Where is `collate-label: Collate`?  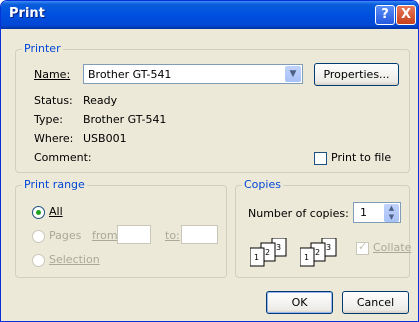
collate-label: Collate is located at coordinates (392, 247).